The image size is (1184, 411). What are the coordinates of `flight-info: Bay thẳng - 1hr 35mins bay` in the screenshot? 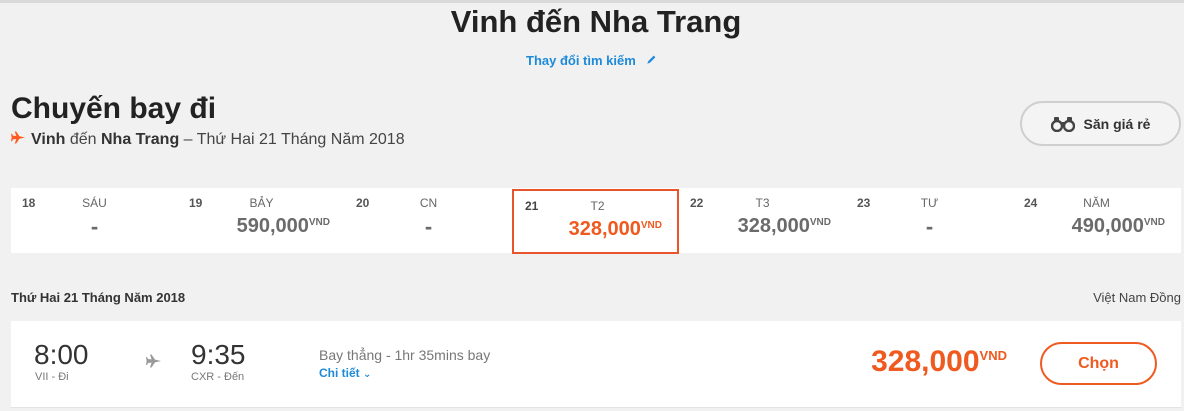 It's located at (405, 355).